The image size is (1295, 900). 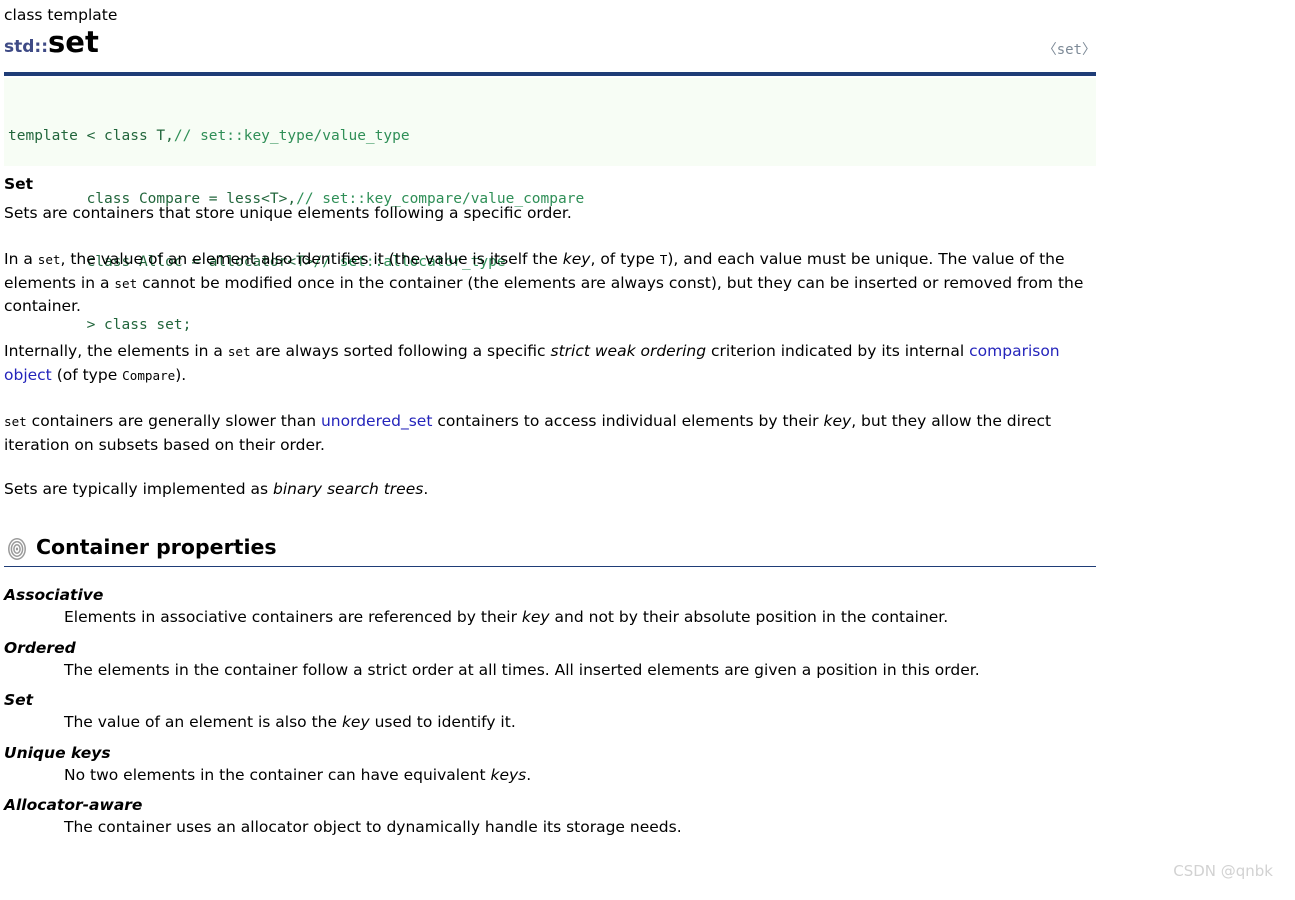 I want to click on text-fragment: criterion indicated by its internal, so click(x=838, y=351).